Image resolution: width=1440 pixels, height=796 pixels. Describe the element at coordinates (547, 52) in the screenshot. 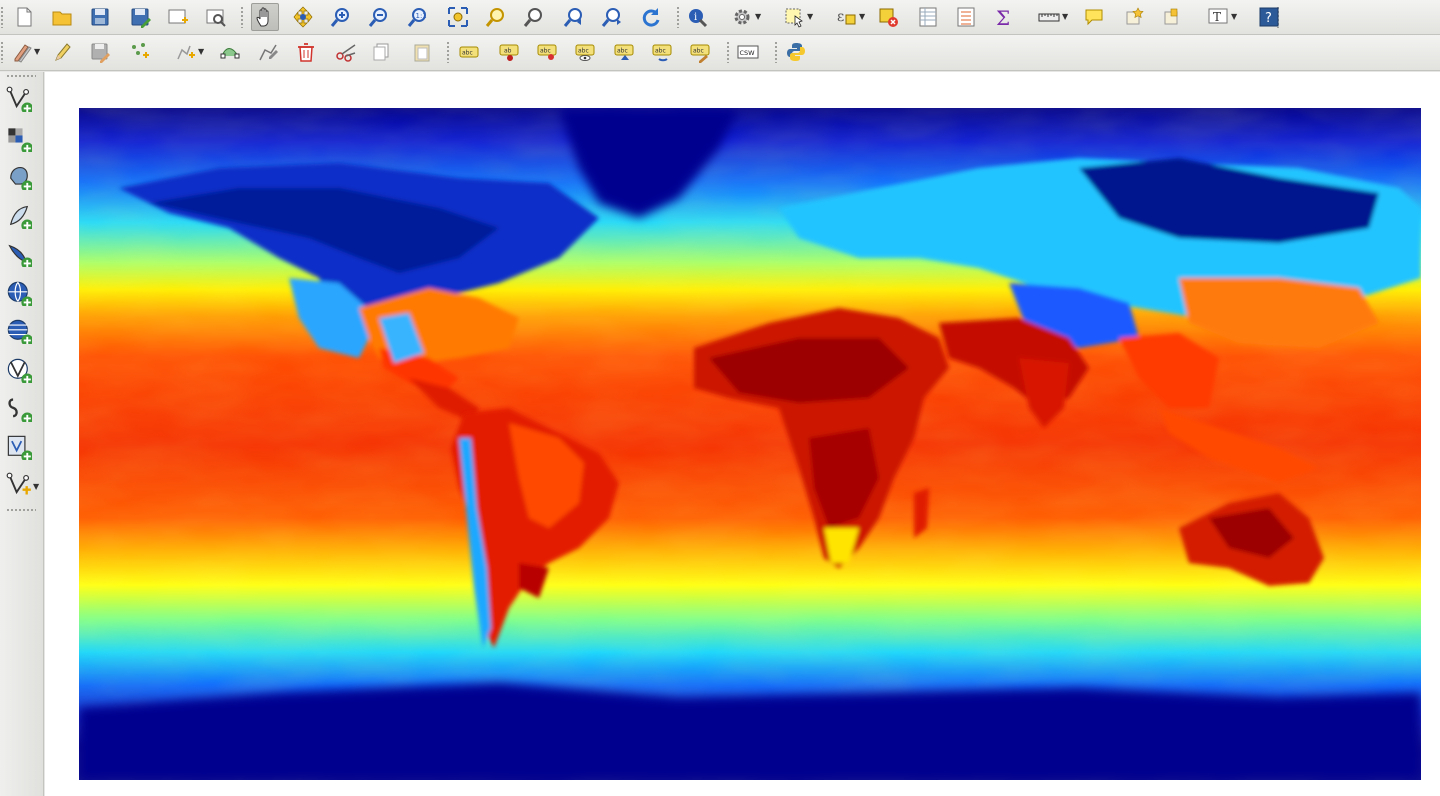

I see `highlight-pinned-labels-button: abc` at that location.